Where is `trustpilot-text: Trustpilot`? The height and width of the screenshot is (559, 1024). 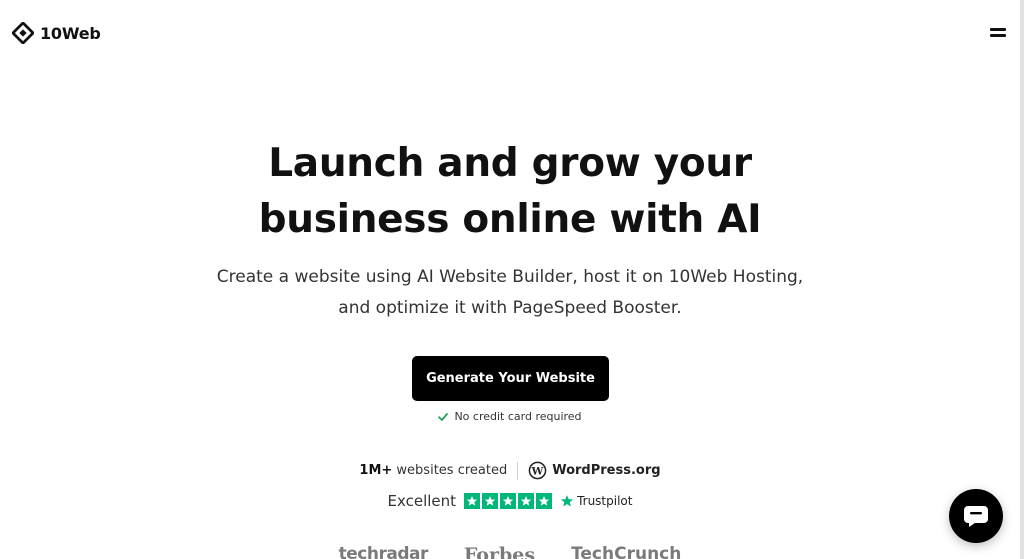 trustpilot-text: Trustpilot is located at coordinates (605, 501).